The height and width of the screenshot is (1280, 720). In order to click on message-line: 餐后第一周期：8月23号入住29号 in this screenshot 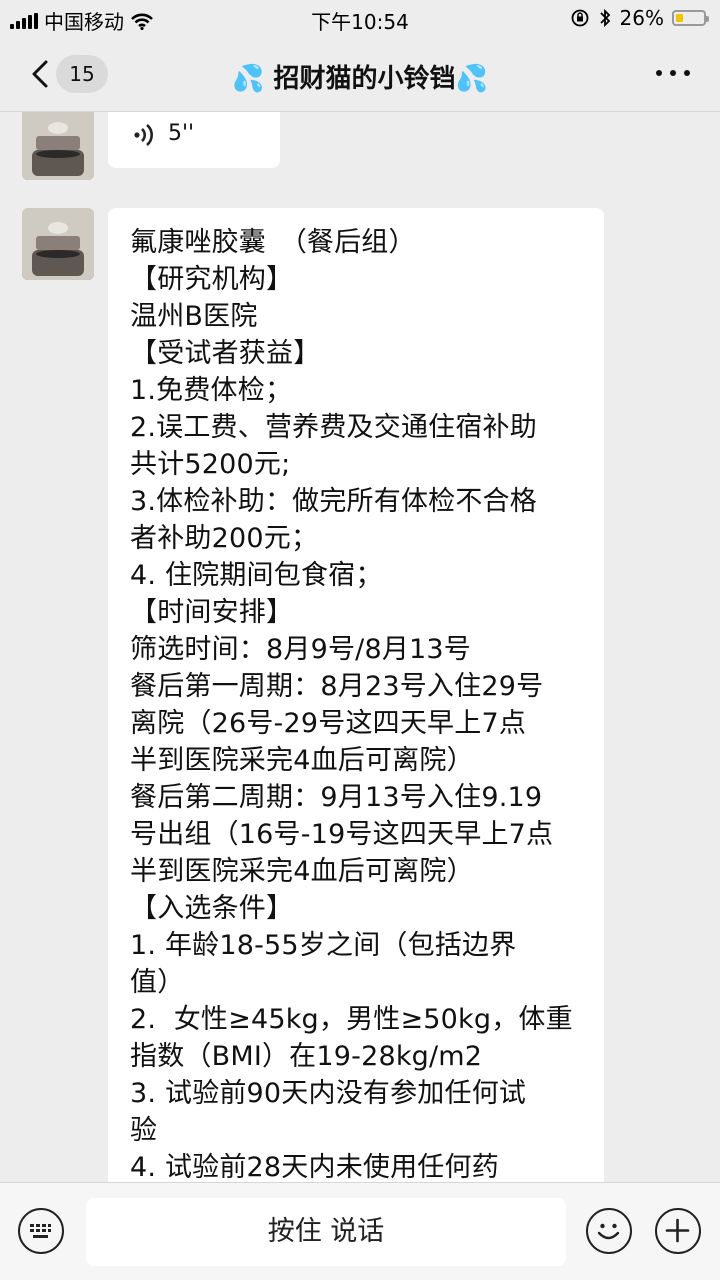, I will do `click(337, 686)`.